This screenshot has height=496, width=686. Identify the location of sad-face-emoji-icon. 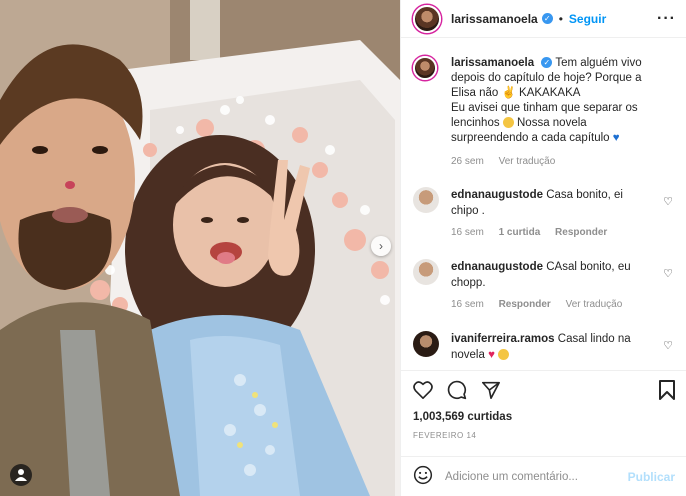
(508, 123).